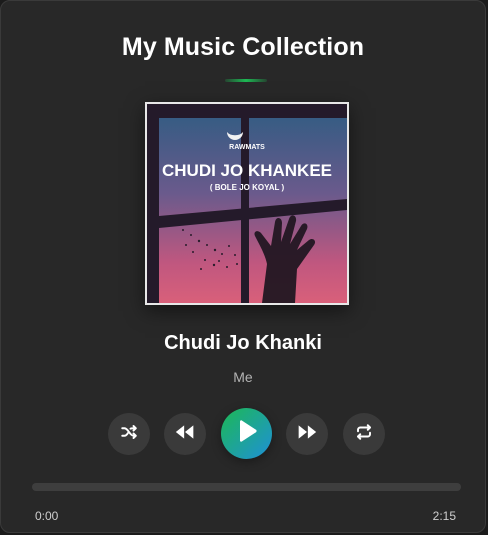  I want to click on repeat-icon, so click(364, 434).